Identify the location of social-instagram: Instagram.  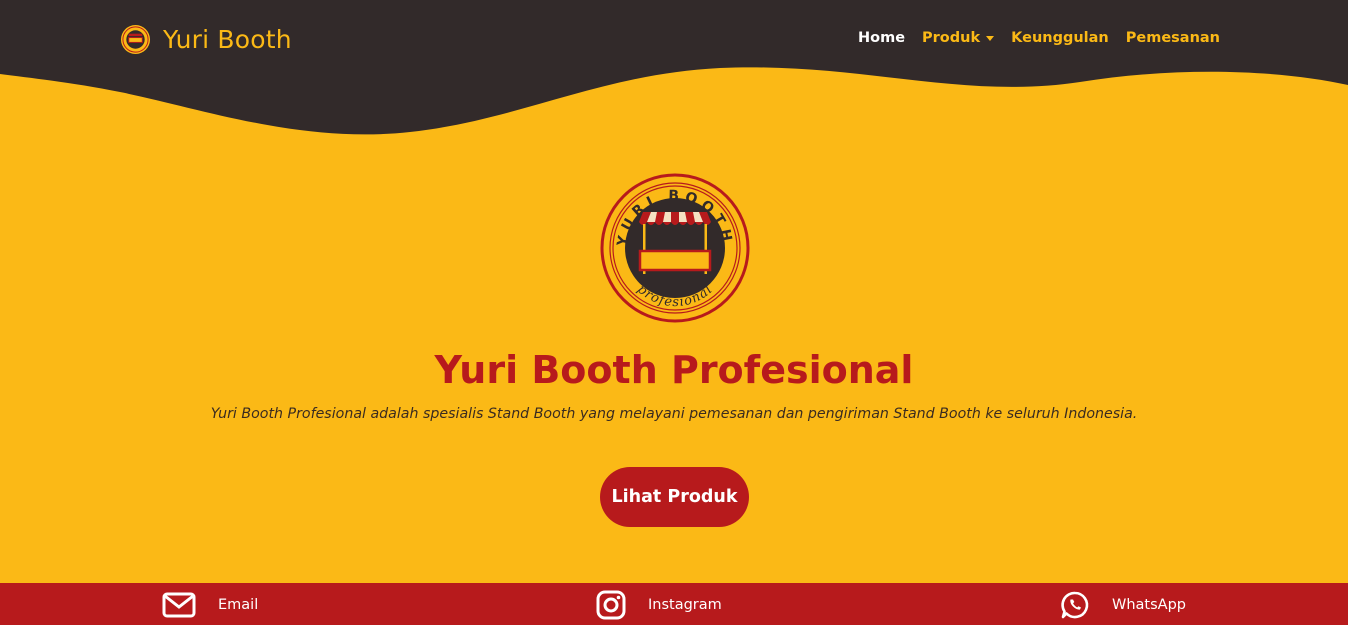
(659, 605).